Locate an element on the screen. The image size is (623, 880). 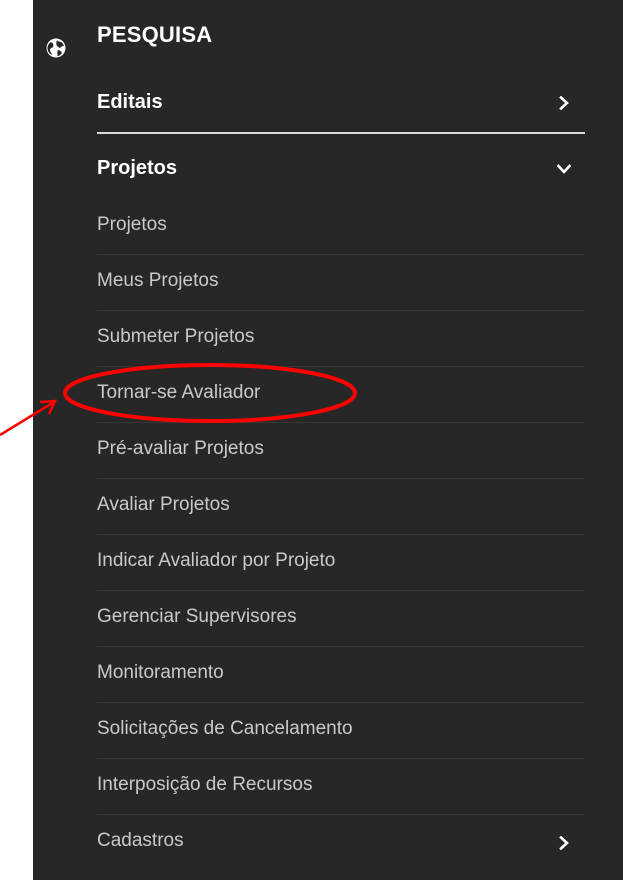
menu-item-avaliar-projetos: Avaliar Projetos is located at coordinates (341, 506).